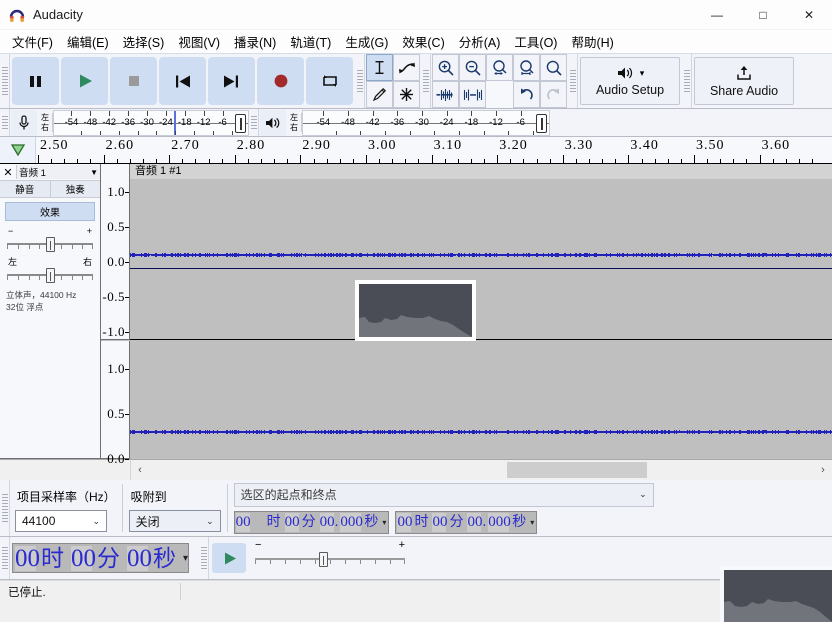  Describe the element at coordinates (499, 522) in the screenshot. I see `end-milliseconds-digits: 000` at that location.